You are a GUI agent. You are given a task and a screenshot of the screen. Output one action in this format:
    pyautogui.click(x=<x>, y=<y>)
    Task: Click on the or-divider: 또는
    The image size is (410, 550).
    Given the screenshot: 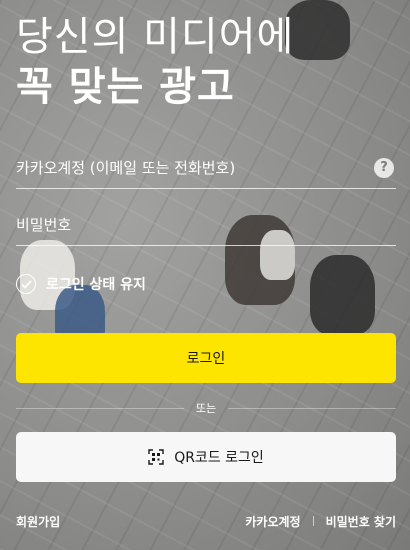 What is the action you would take?
    pyautogui.click(x=206, y=408)
    